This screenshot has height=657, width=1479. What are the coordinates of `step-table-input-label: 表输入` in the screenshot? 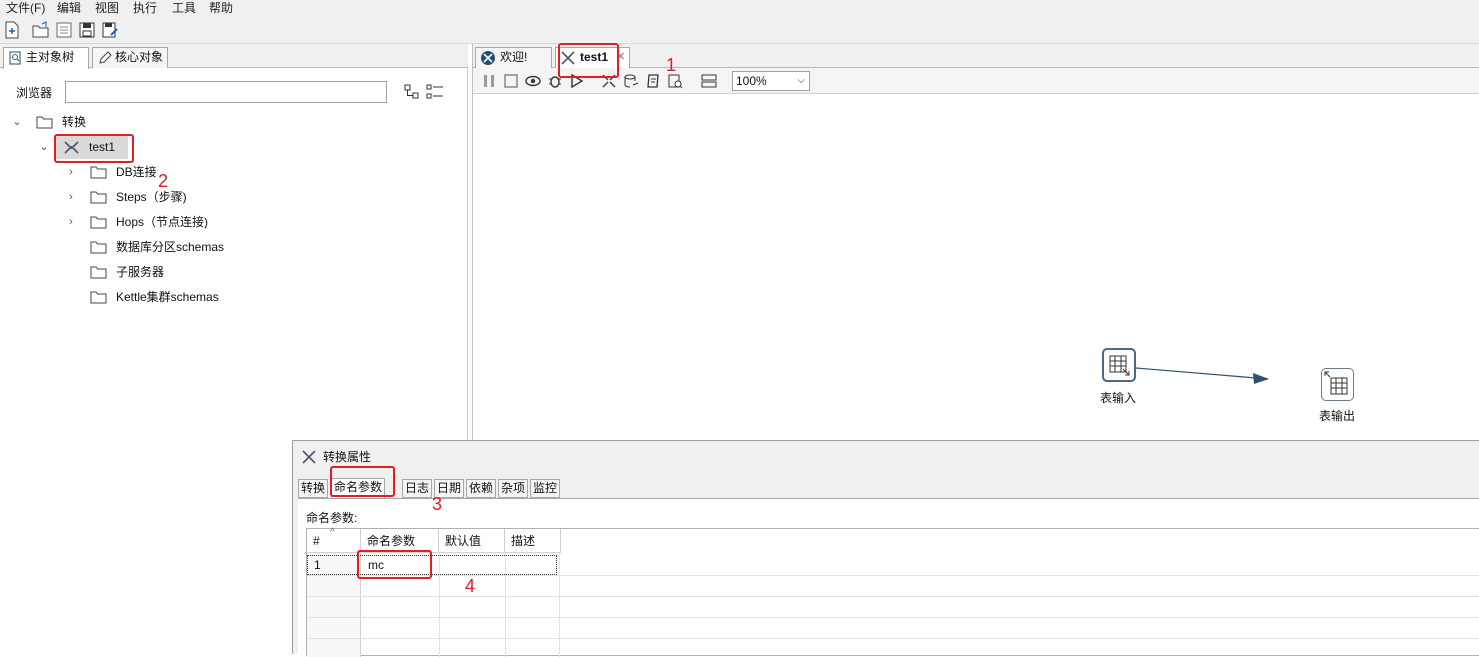 It's located at (1118, 398).